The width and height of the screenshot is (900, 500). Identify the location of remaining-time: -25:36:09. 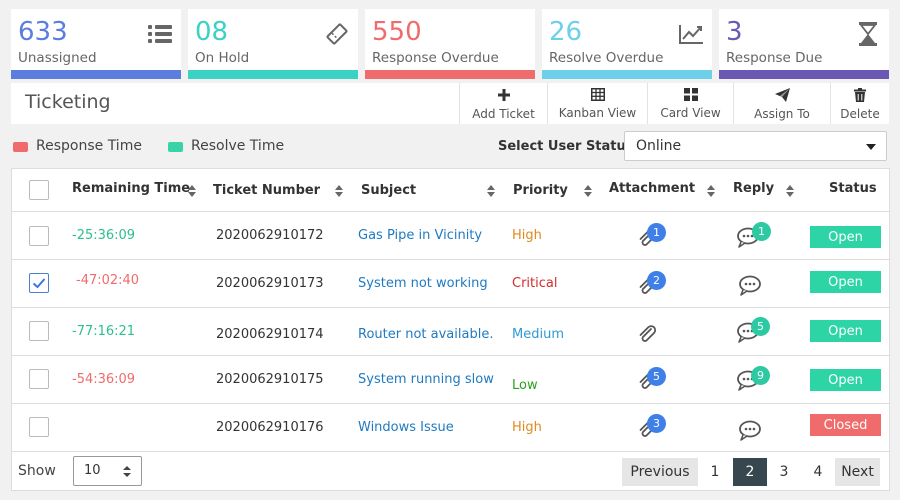
(104, 235).